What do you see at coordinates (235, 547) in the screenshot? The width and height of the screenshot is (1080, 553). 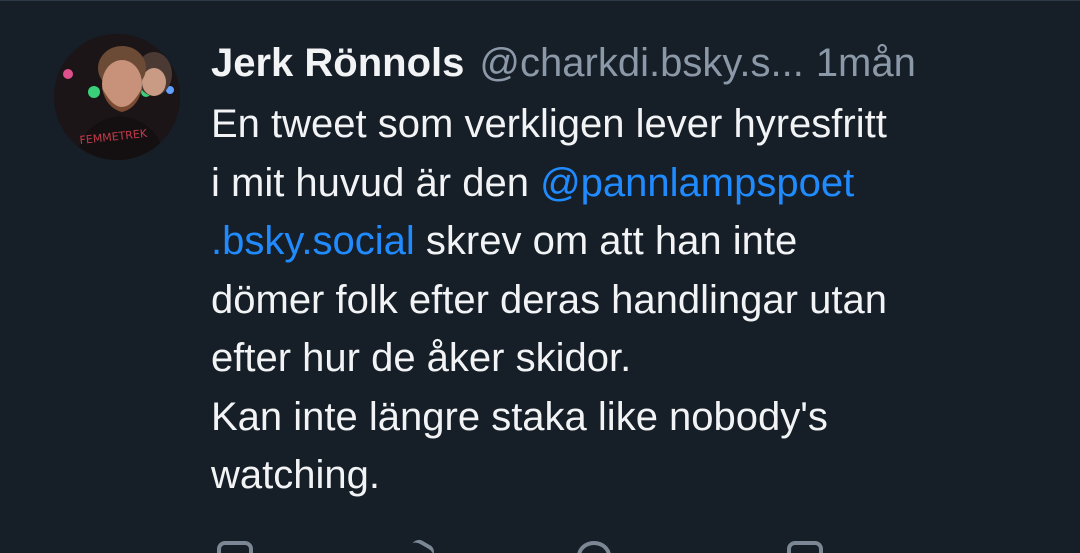 I see `reply-icon` at bounding box center [235, 547].